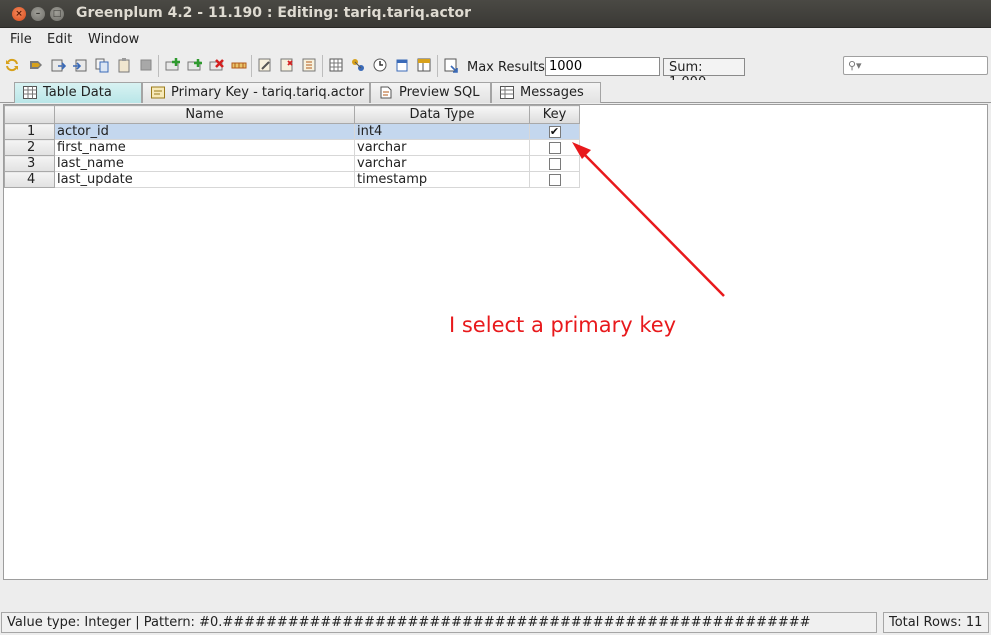 The height and width of the screenshot is (635, 991). I want to click on insert-row-icon, so click(195, 65).